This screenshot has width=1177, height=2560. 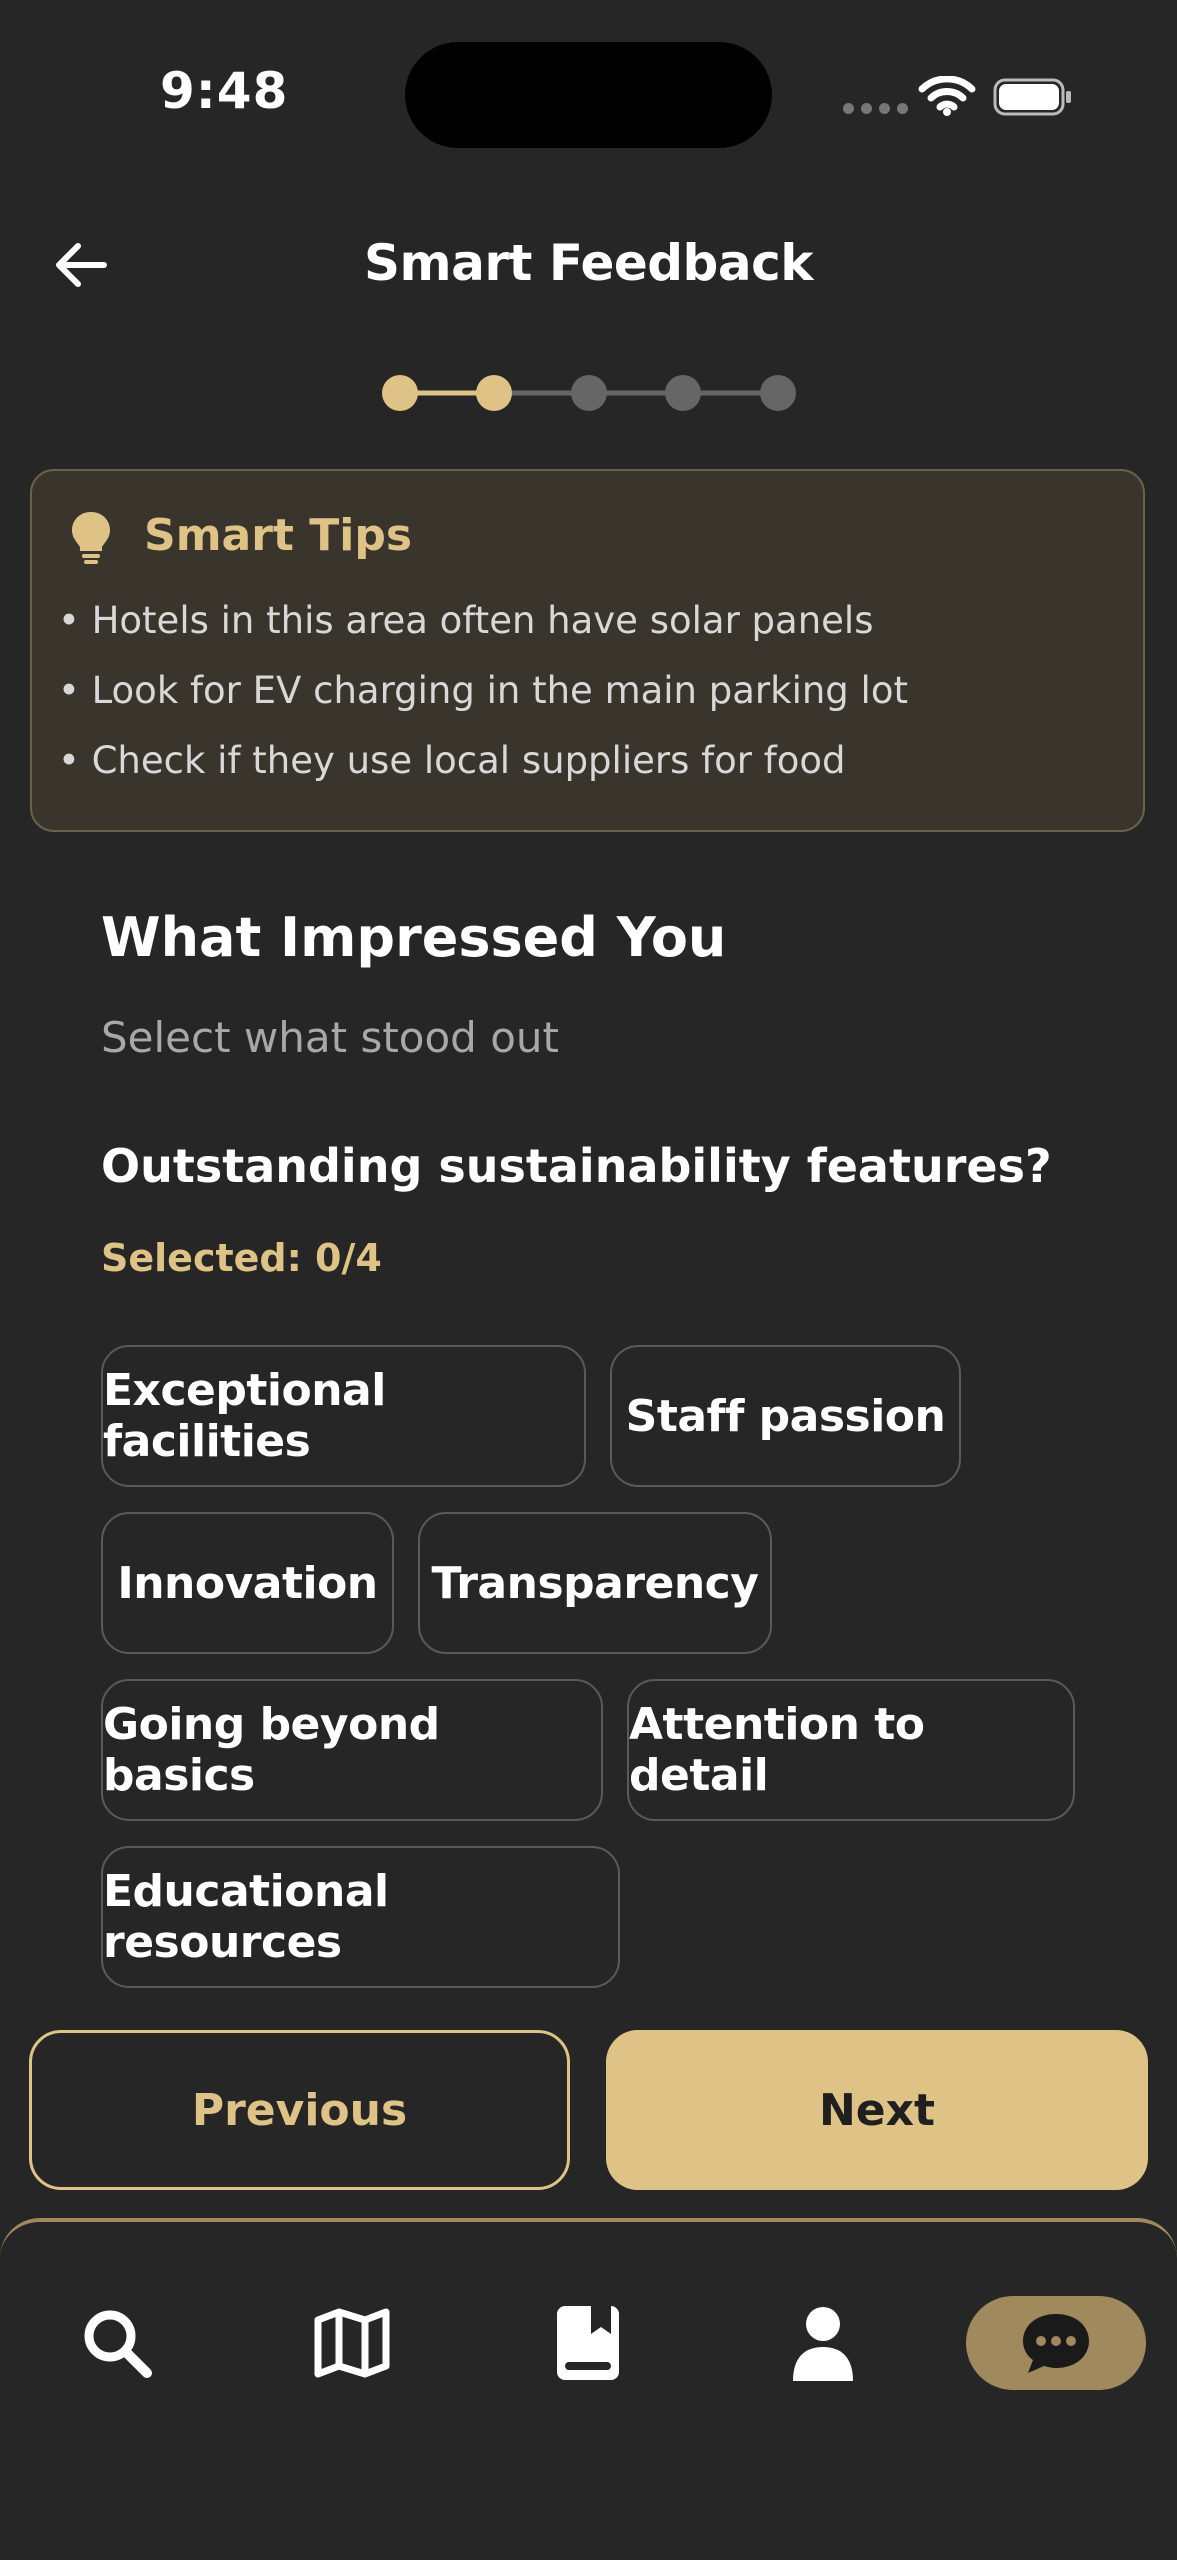 I want to click on tab-profile, so click(x=823, y=2343).